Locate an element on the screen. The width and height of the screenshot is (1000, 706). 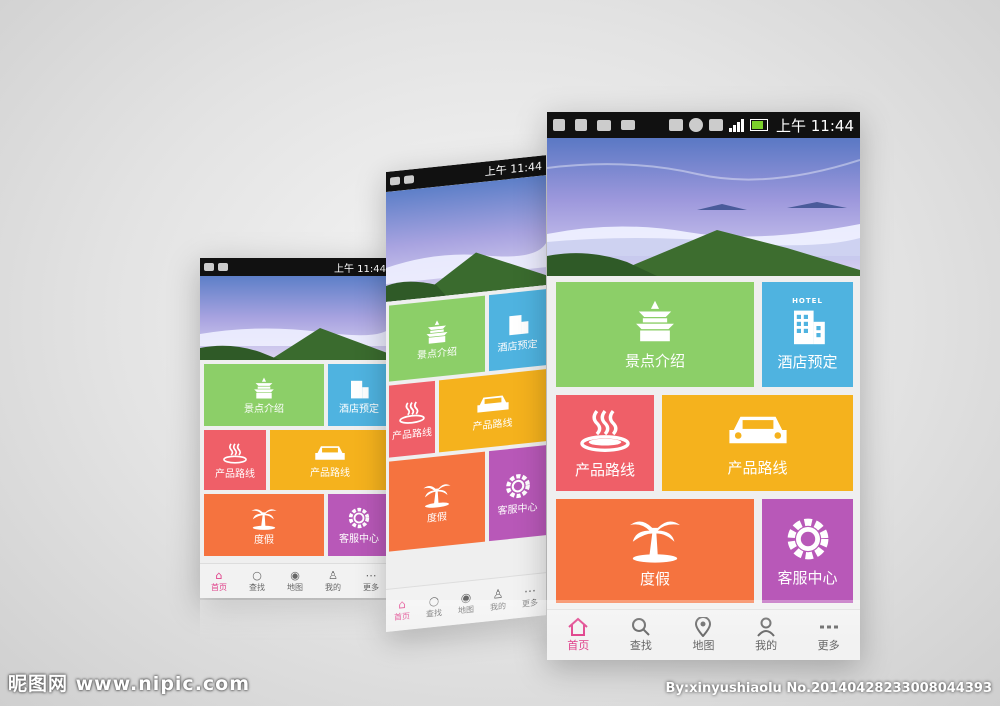
search-icon: ○ is located at coordinates (257, 575).